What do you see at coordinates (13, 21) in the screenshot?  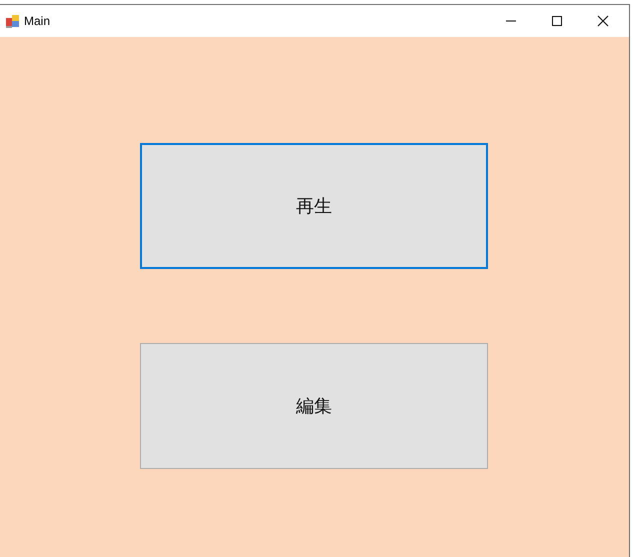 I see `app-icon` at bounding box center [13, 21].